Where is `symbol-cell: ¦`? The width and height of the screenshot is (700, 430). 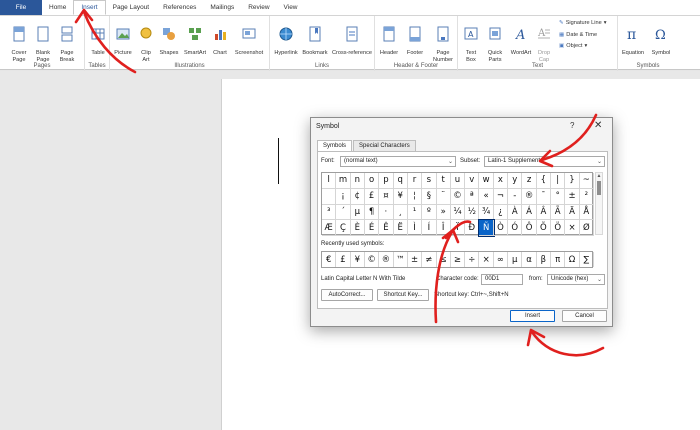
symbol-cell: ¦ is located at coordinates (415, 196).